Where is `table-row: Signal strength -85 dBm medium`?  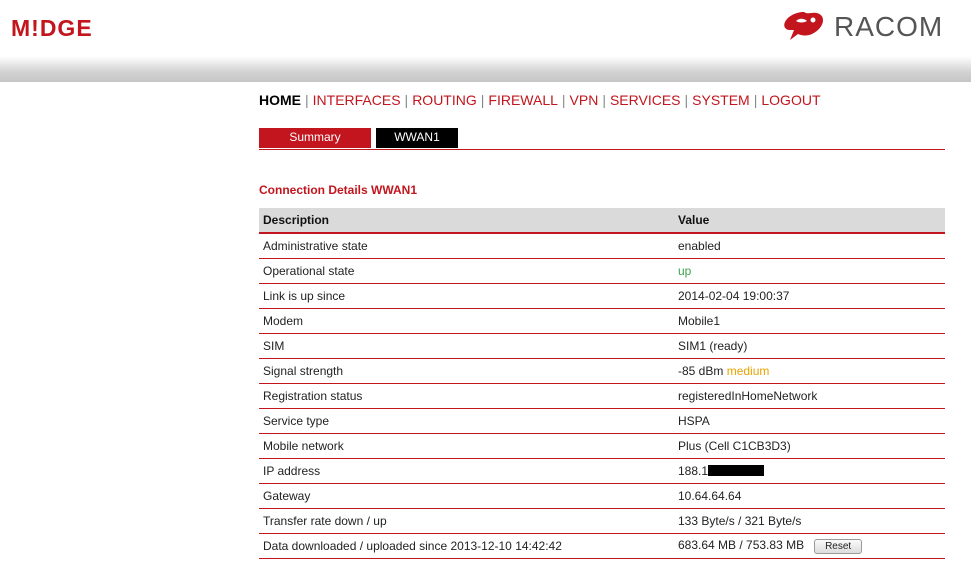
table-row: Signal strength -85 dBm medium is located at coordinates (602, 371).